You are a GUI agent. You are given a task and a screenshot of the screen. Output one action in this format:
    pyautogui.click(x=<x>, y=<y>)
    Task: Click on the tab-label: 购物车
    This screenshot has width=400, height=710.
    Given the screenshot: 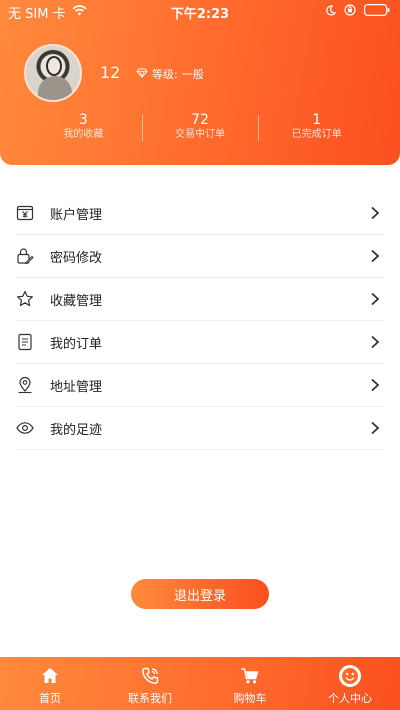 What is the action you would take?
    pyautogui.click(x=250, y=698)
    